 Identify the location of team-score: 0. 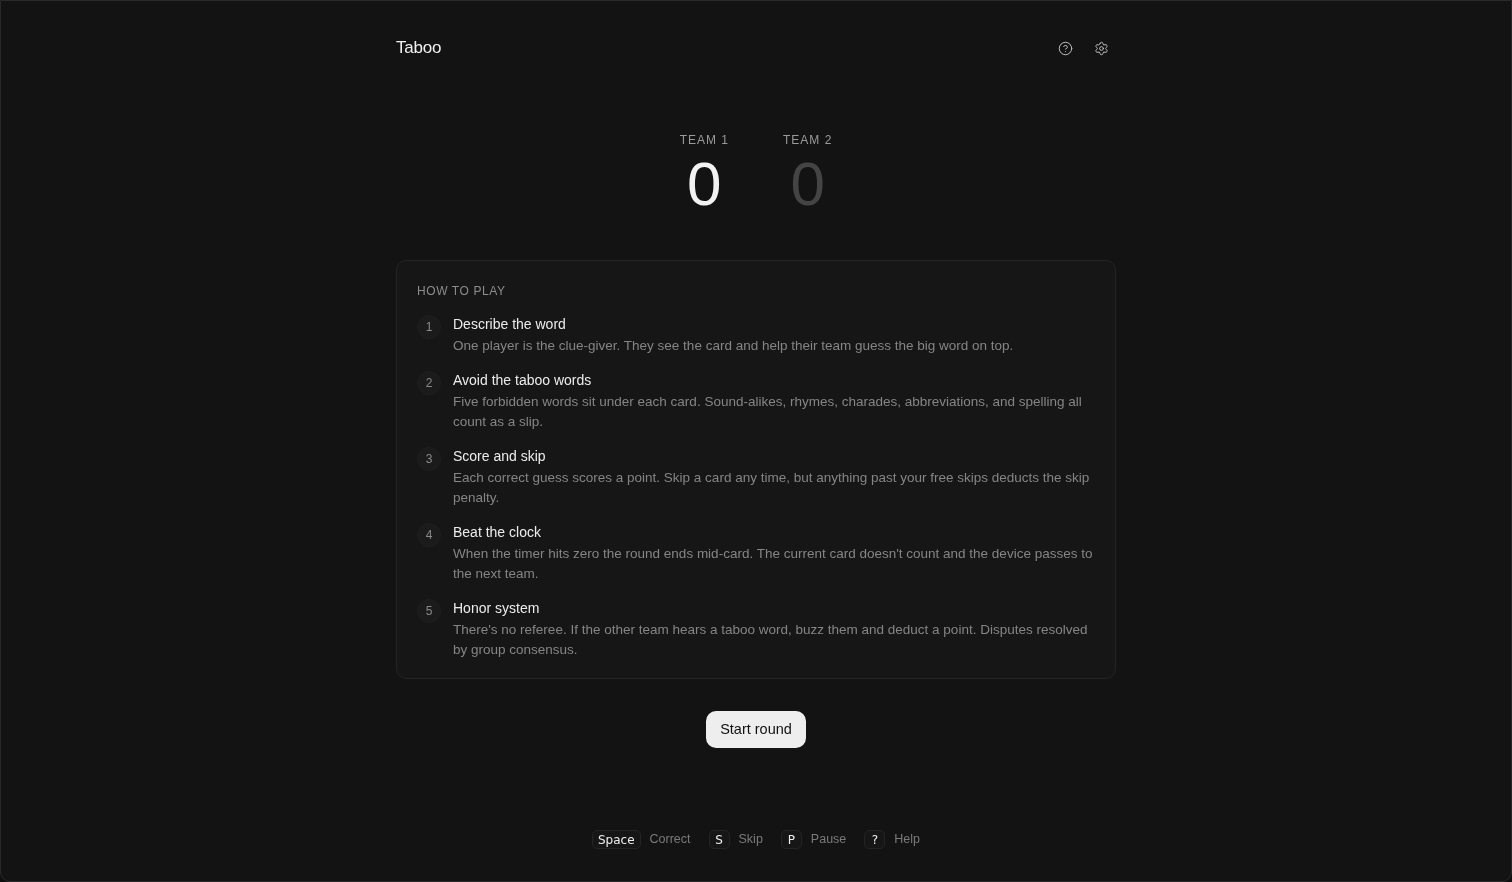
(704, 184).